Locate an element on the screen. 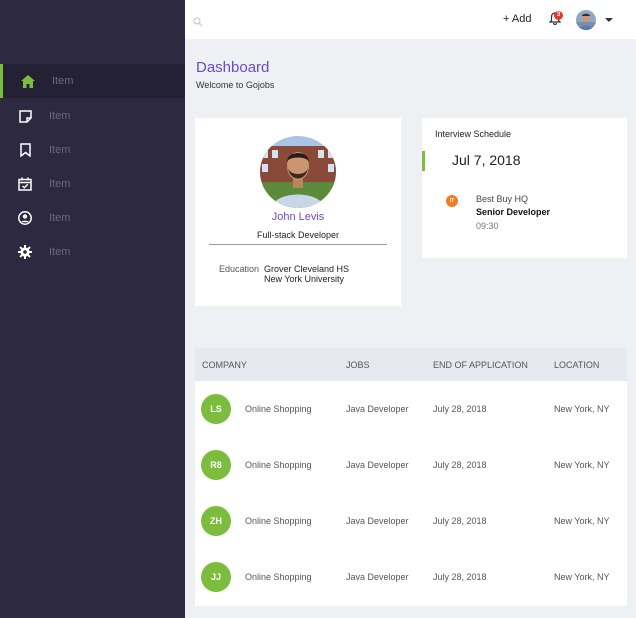  search-icon is located at coordinates (198, 20).